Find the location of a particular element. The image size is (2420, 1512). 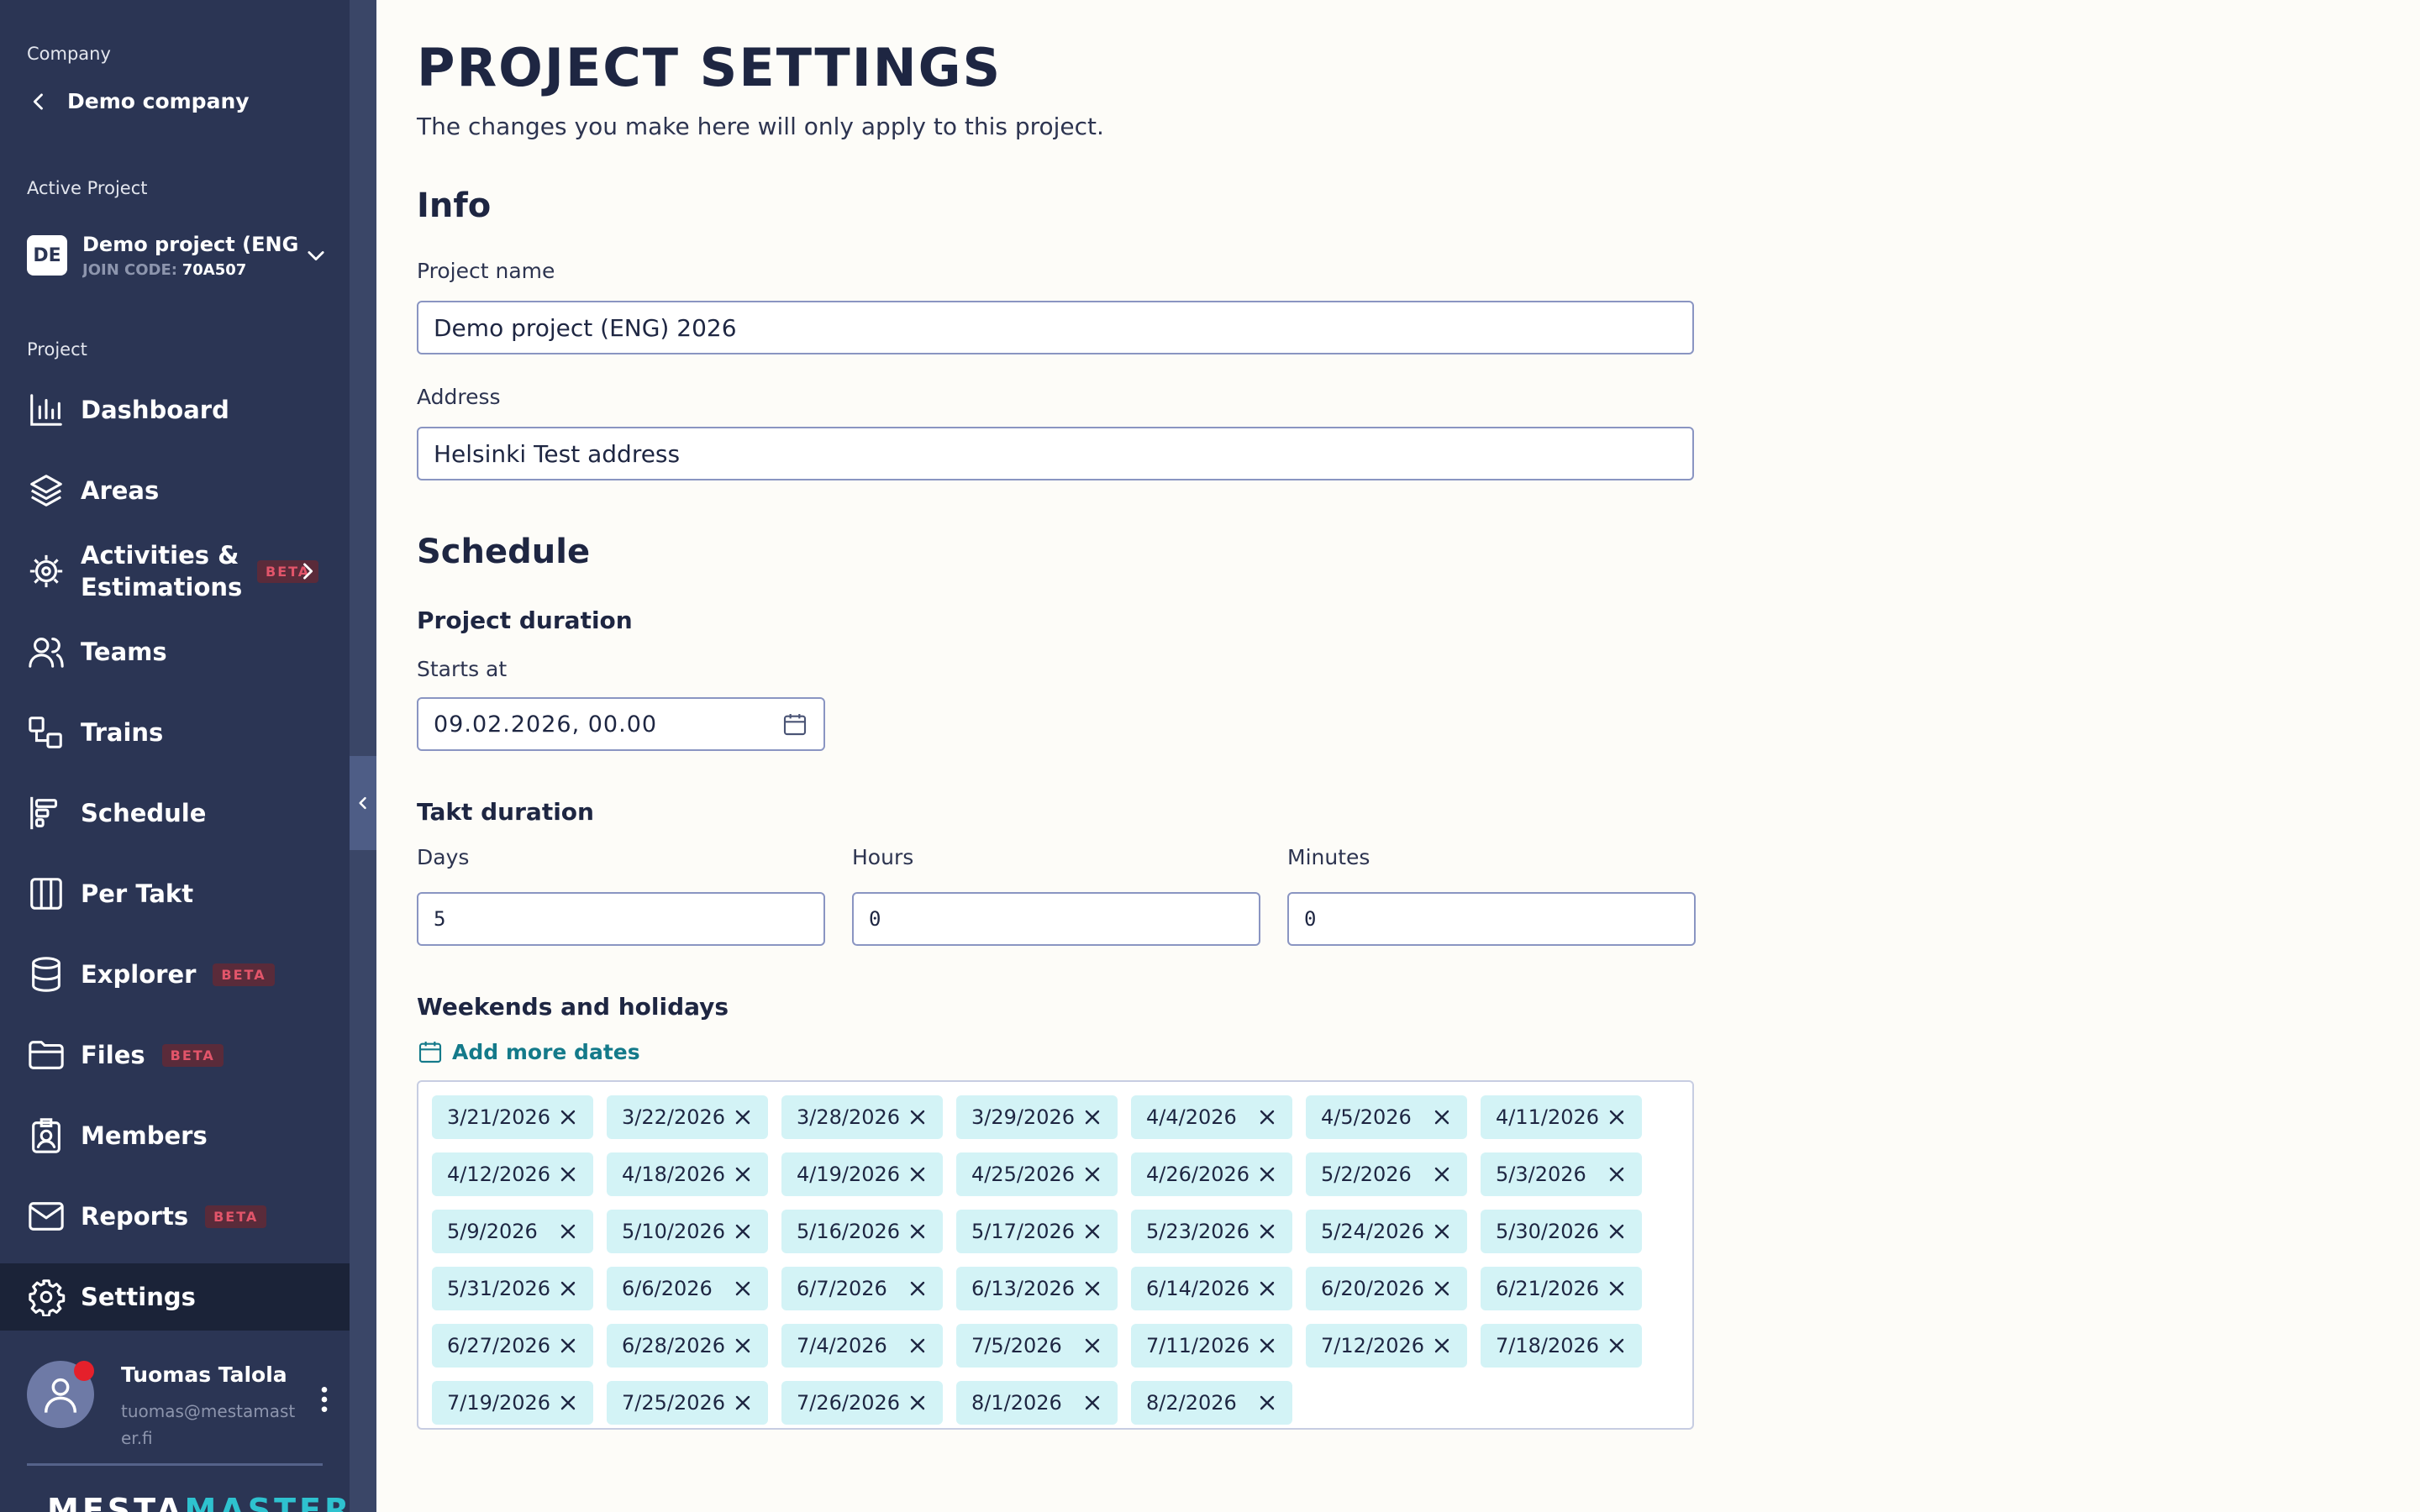

holiday-chip-date: 7/18/2026 is located at coordinates (1548, 1345).